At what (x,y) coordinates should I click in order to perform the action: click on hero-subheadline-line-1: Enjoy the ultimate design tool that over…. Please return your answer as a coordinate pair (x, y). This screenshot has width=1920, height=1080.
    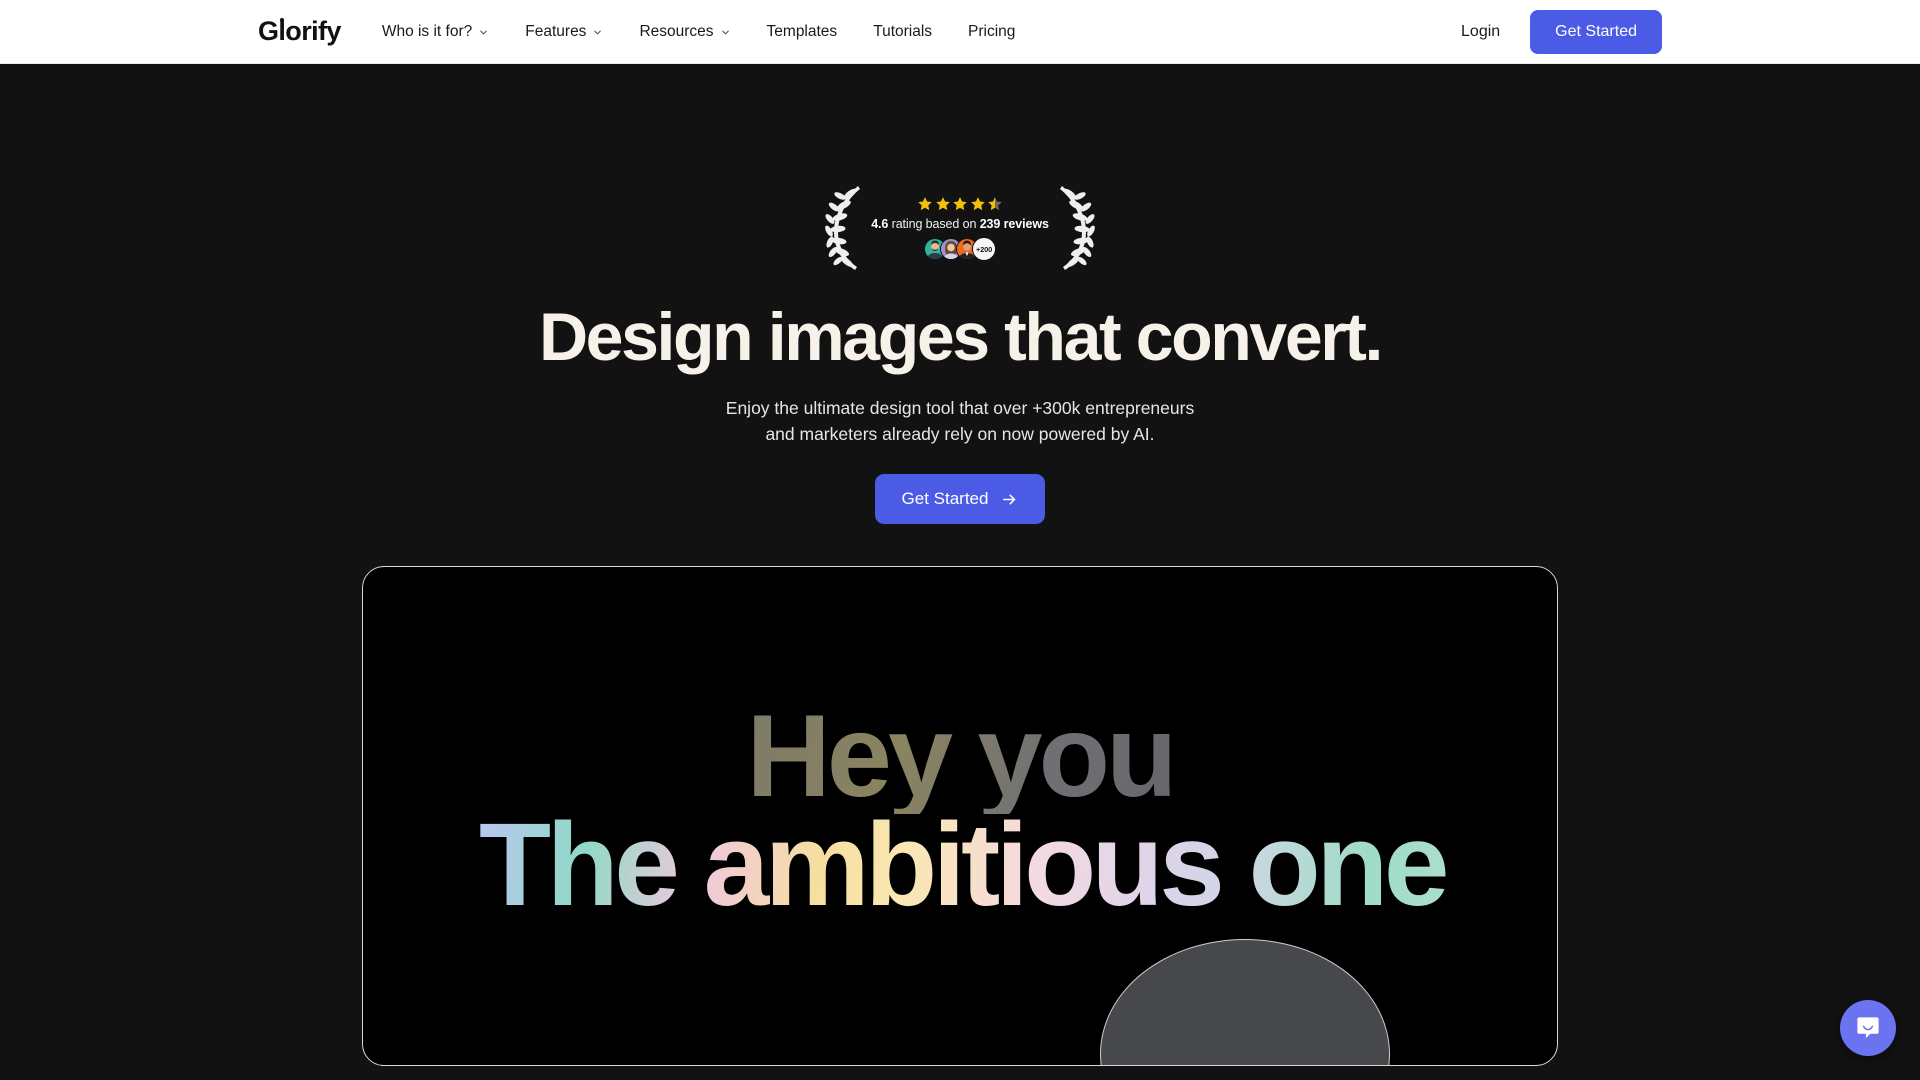
    Looking at the image, I should click on (960, 408).